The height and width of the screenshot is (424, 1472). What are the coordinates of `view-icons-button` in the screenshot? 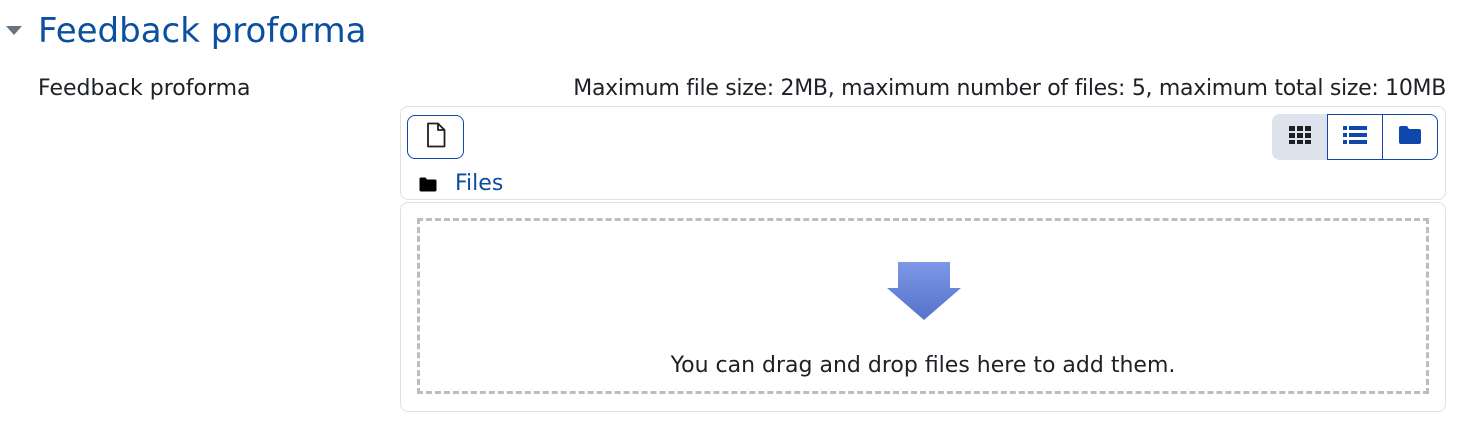 It's located at (1300, 137).